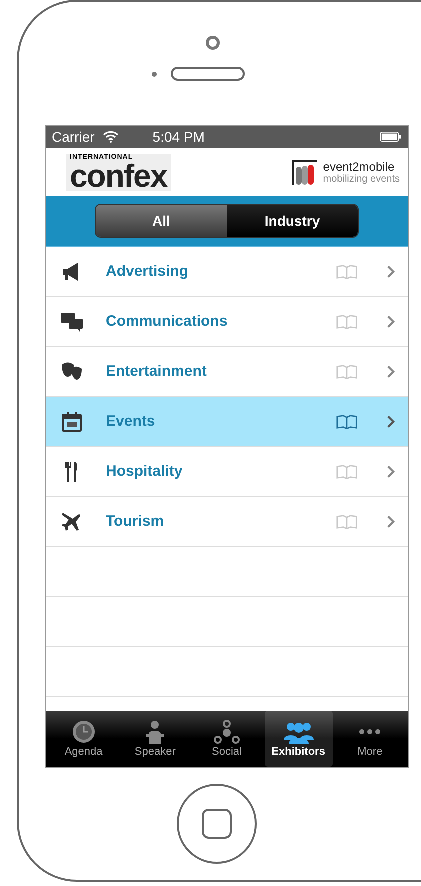 The width and height of the screenshot is (421, 886). I want to click on tab-item: Exhibitors, so click(298, 739).